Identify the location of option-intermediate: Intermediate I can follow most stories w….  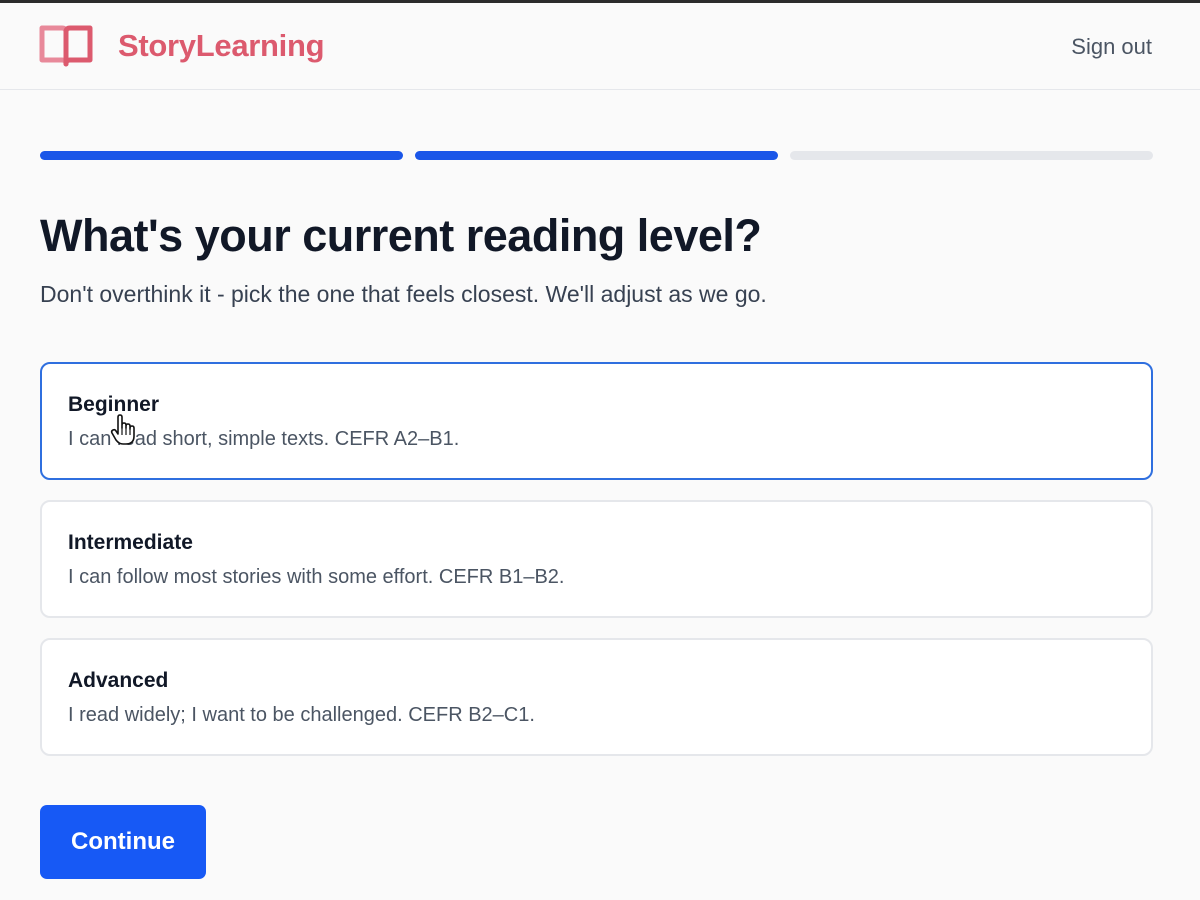
(596, 559).